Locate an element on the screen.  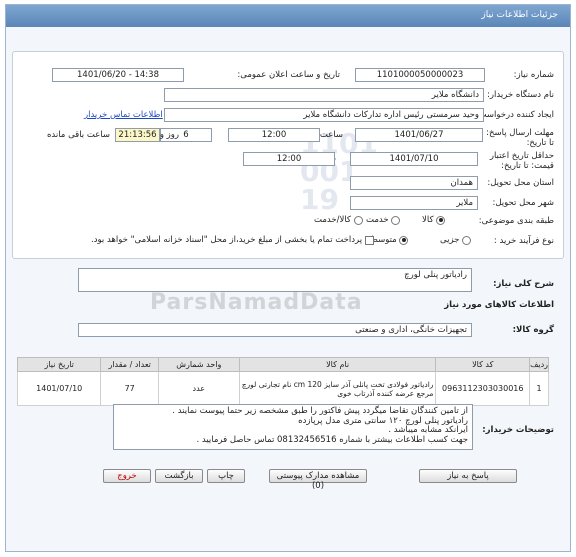
days-label: روز و is located at coordinates (169, 135).